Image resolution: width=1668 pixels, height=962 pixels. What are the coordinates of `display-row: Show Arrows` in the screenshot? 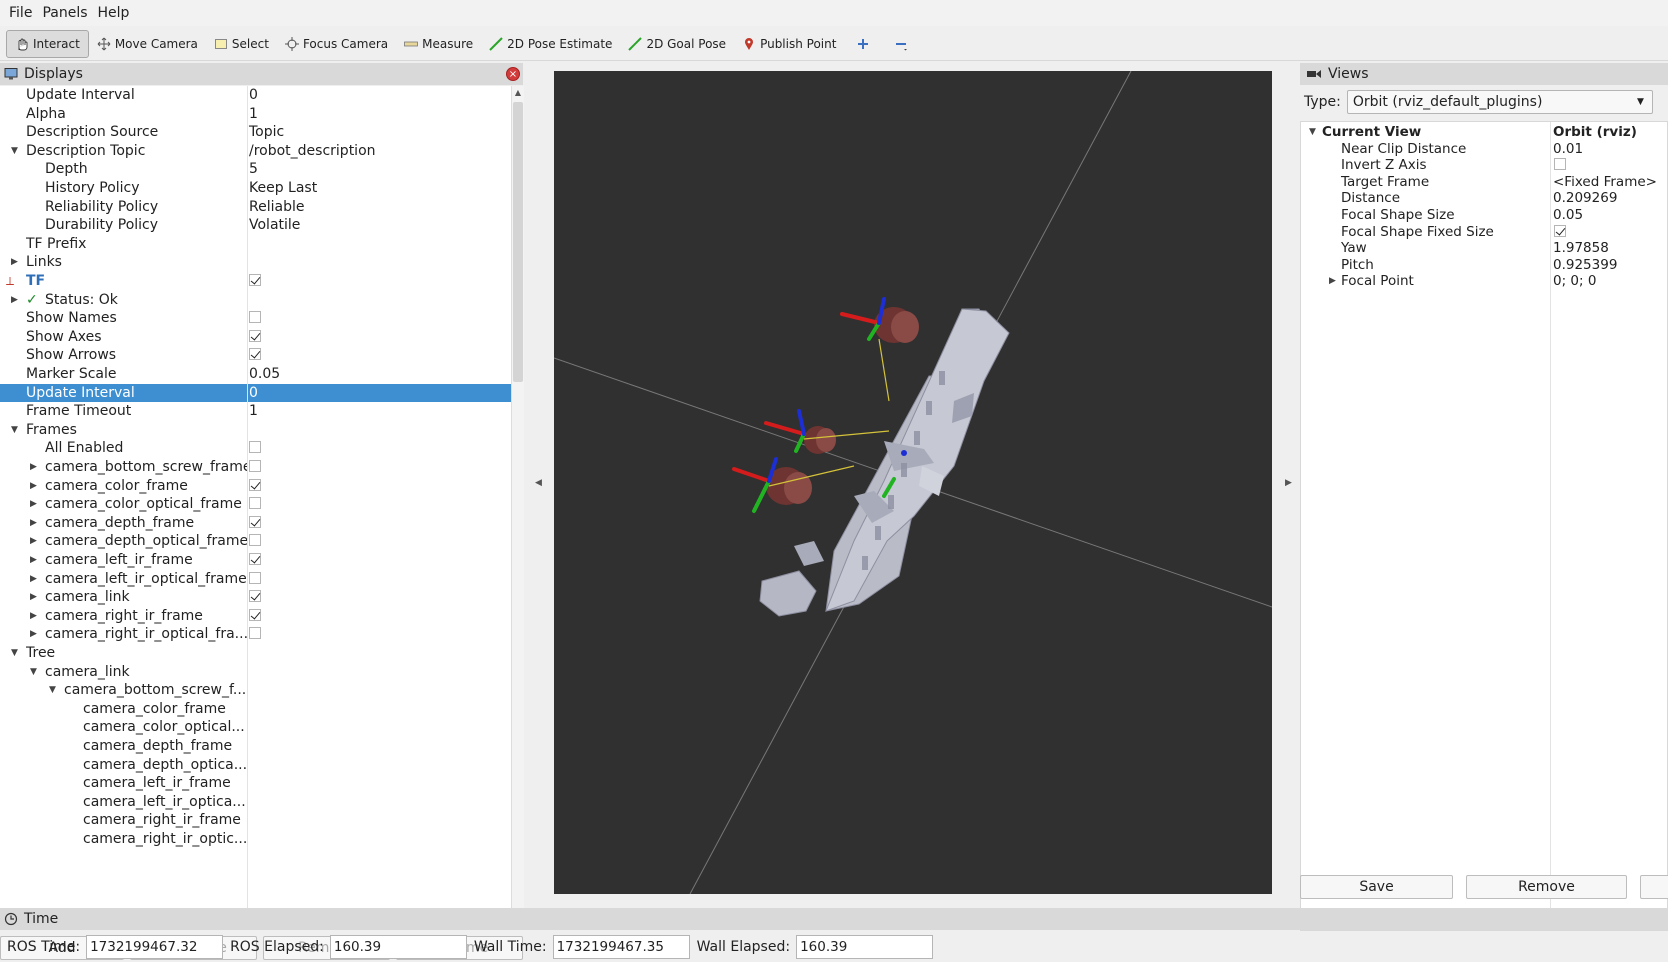 It's located at (255, 355).